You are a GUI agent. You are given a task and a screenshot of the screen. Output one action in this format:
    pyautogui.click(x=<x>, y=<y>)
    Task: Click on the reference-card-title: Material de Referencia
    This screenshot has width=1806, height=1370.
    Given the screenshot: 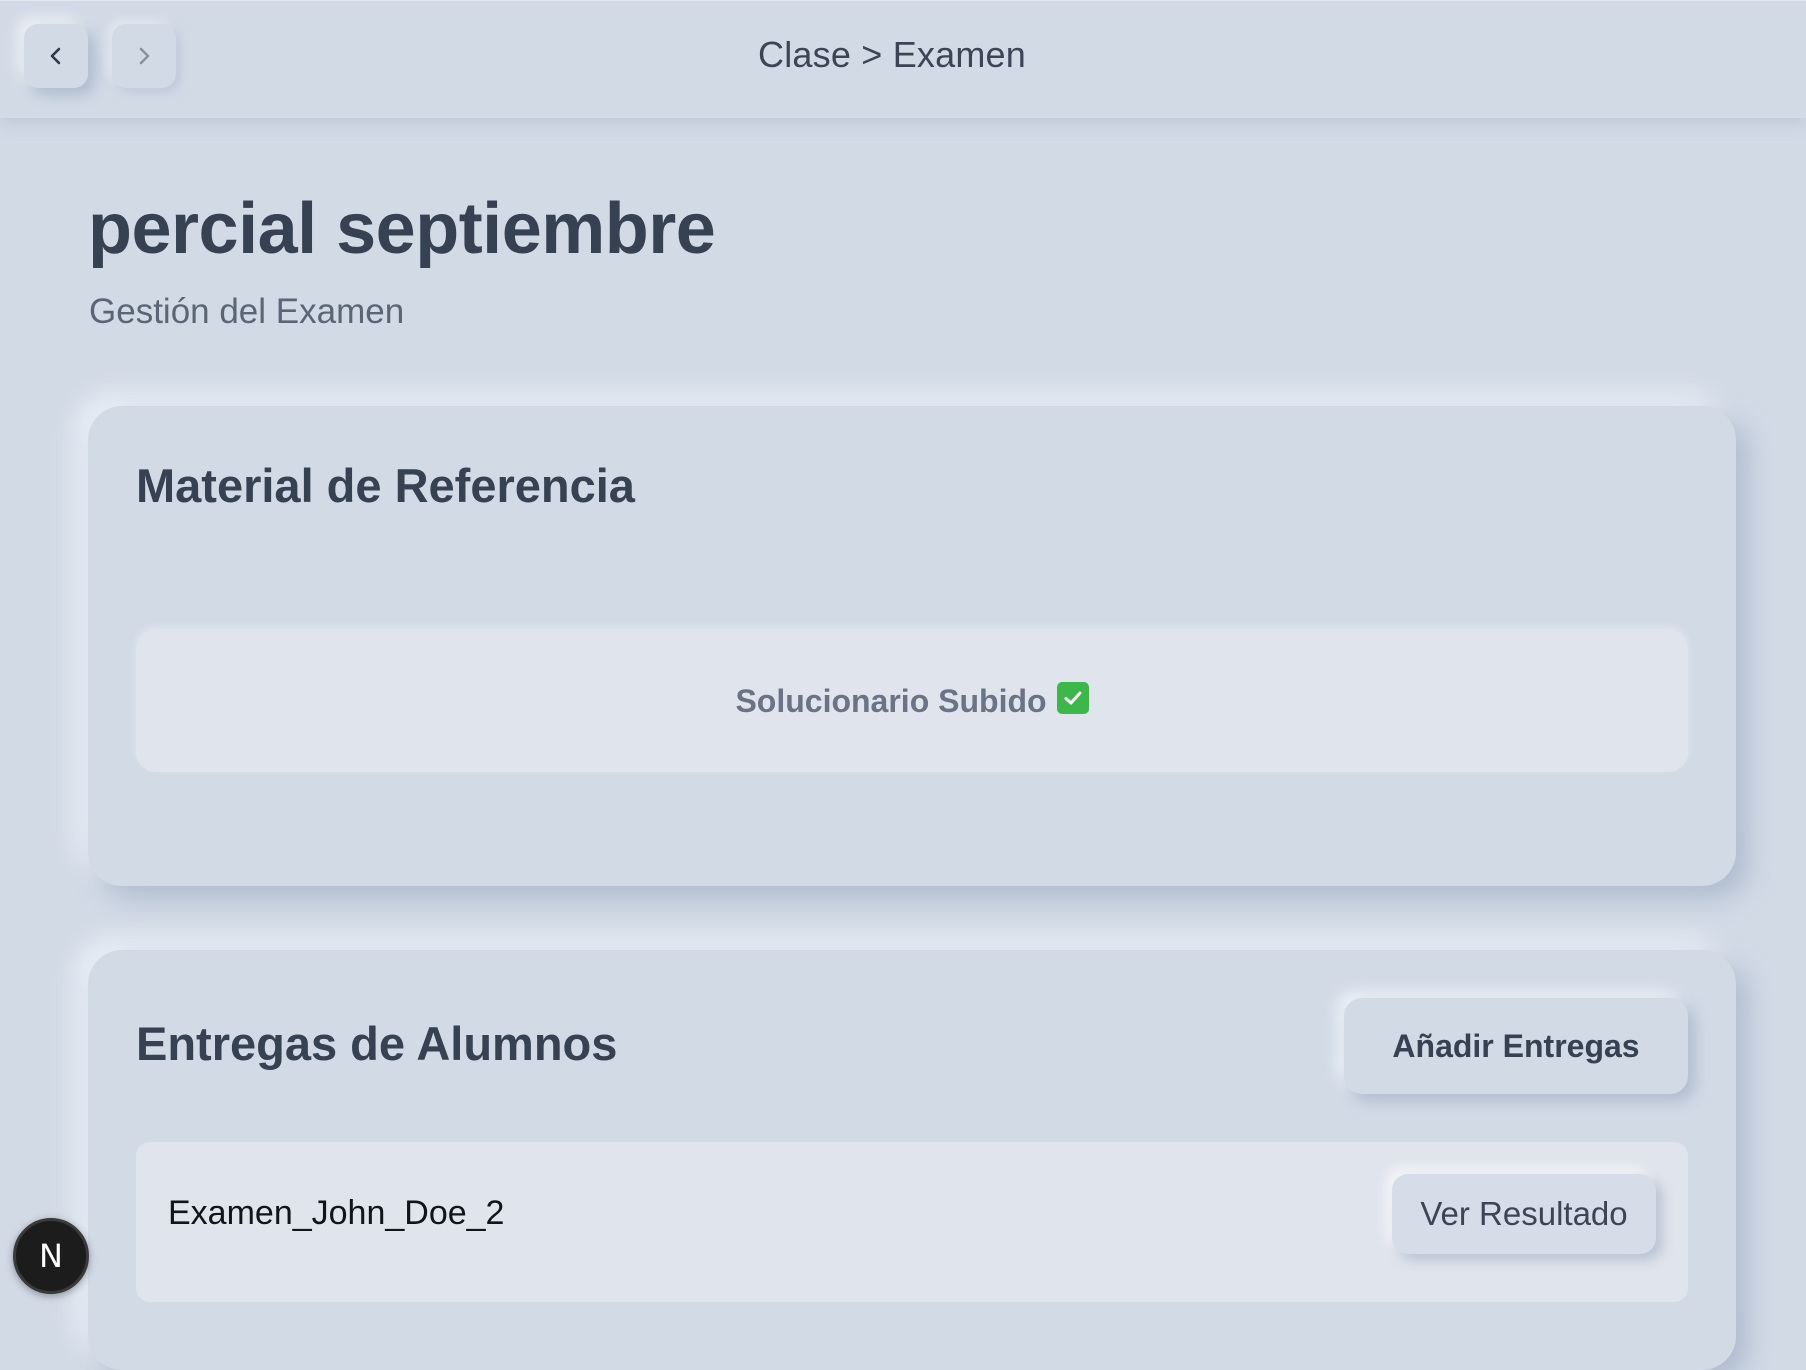 What is the action you would take?
    pyautogui.click(x=385, y=485)
    